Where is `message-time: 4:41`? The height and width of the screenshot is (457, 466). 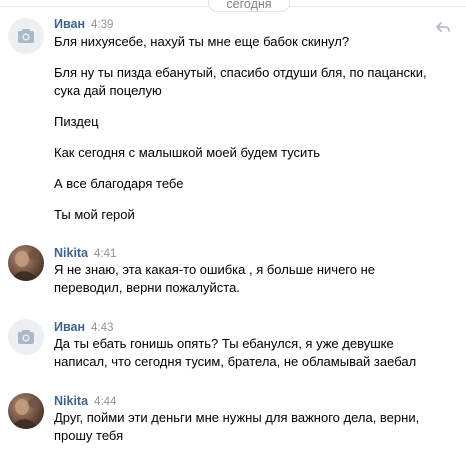 message-time: 4:41 is located at coordinates (105, 254).